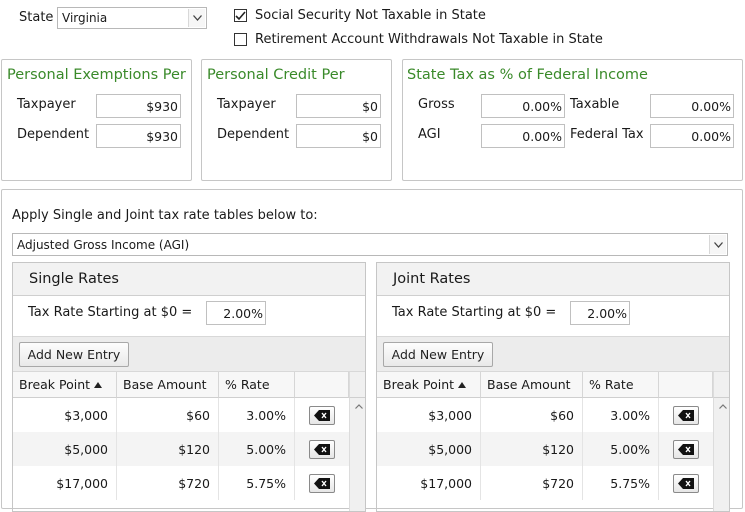 The height and width of the screenshot is (512, 745). What do you see at coordinates (532, 483) in the screenshot?
I see `joint-row-3-base: $720` at bounding box center [532, 483].